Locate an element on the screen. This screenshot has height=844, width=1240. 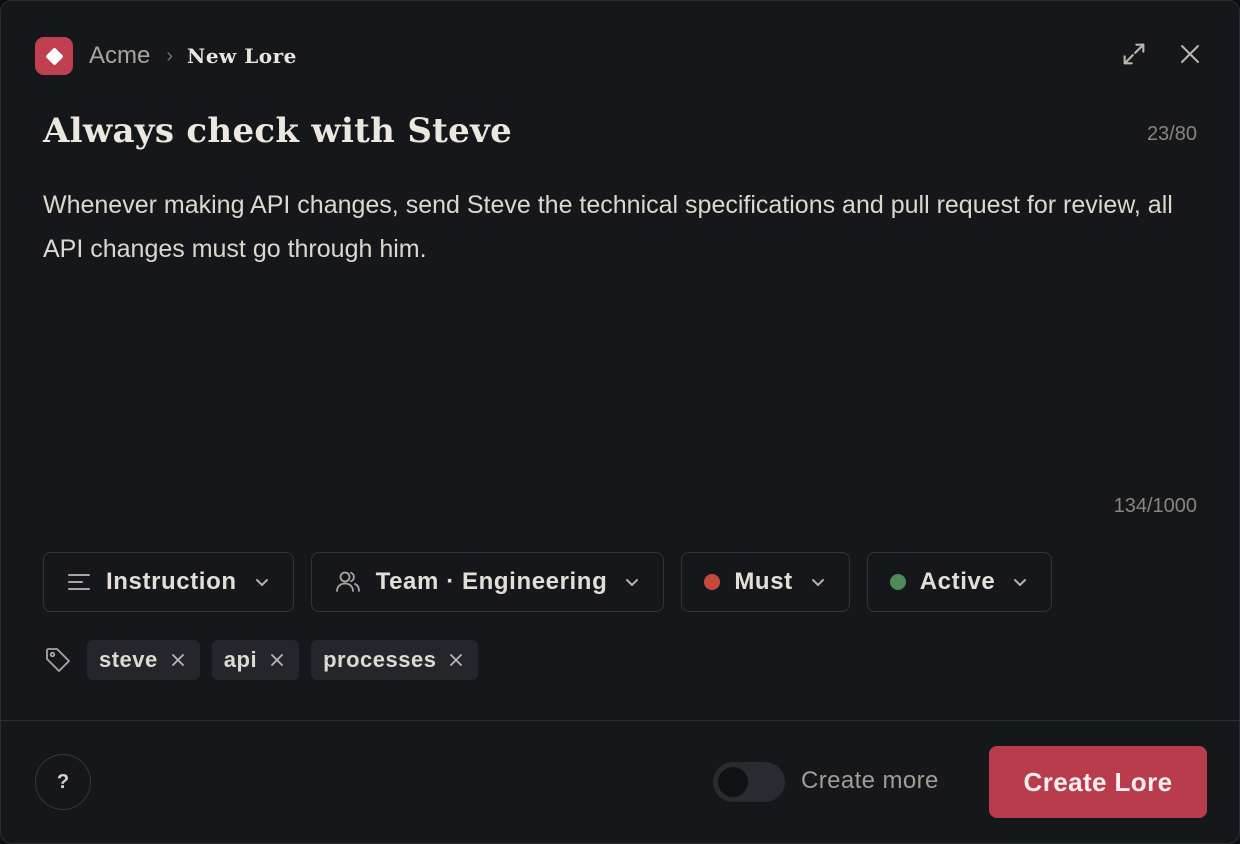
status-label: Active is located at coordinates (957, 581).